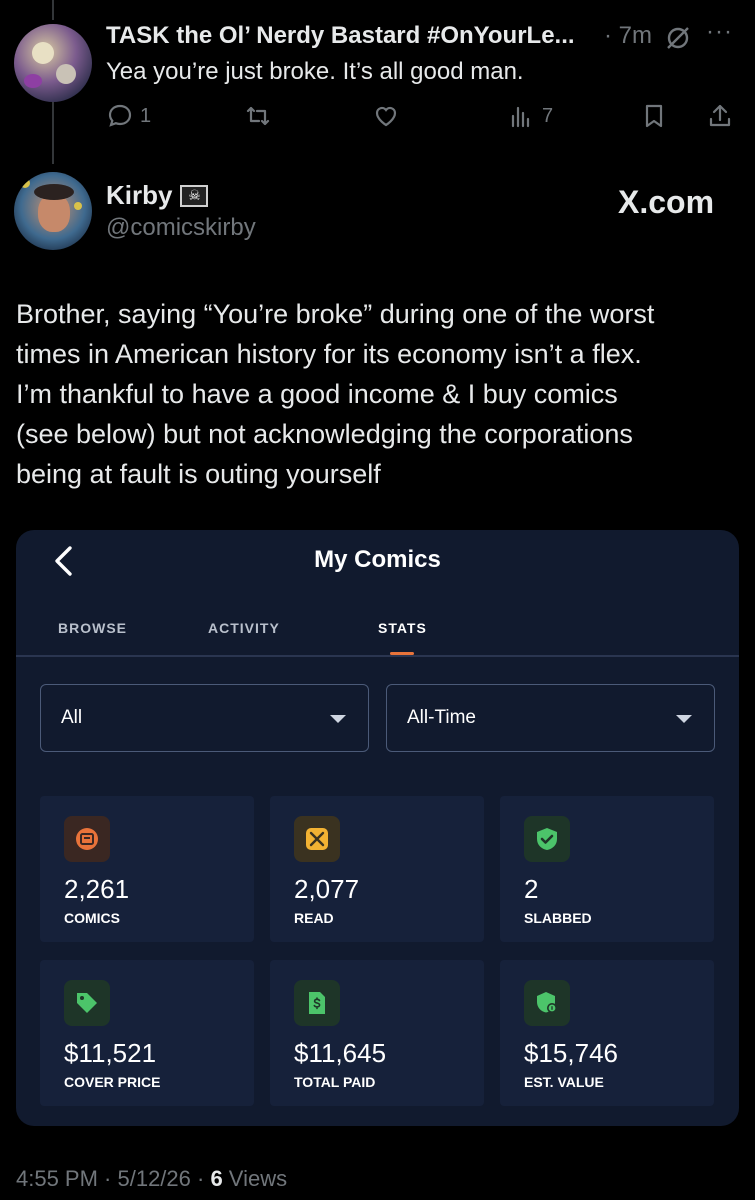 The width and height of the screenshot is (755, 1200). Describe the element at coordinates (139, 195) in the screenshot. I see `post-author-name: Kirby` at that location.